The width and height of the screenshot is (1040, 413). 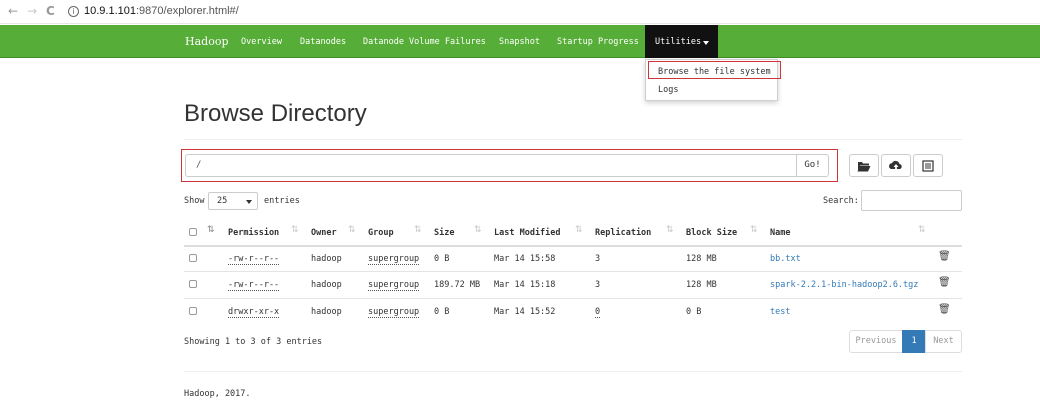 I want to click on title-divider, so click(x=573, y=139).